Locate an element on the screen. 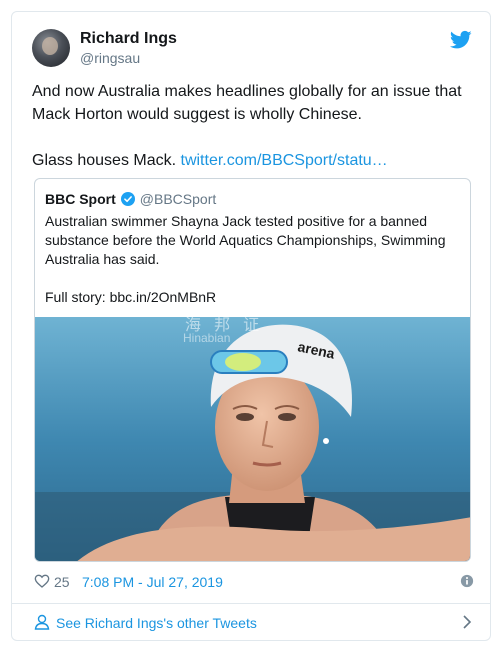 Image resolution: width=500 pixels, height=651 pixels. author-name: Richard Ings is located at coordinates (128, 39).